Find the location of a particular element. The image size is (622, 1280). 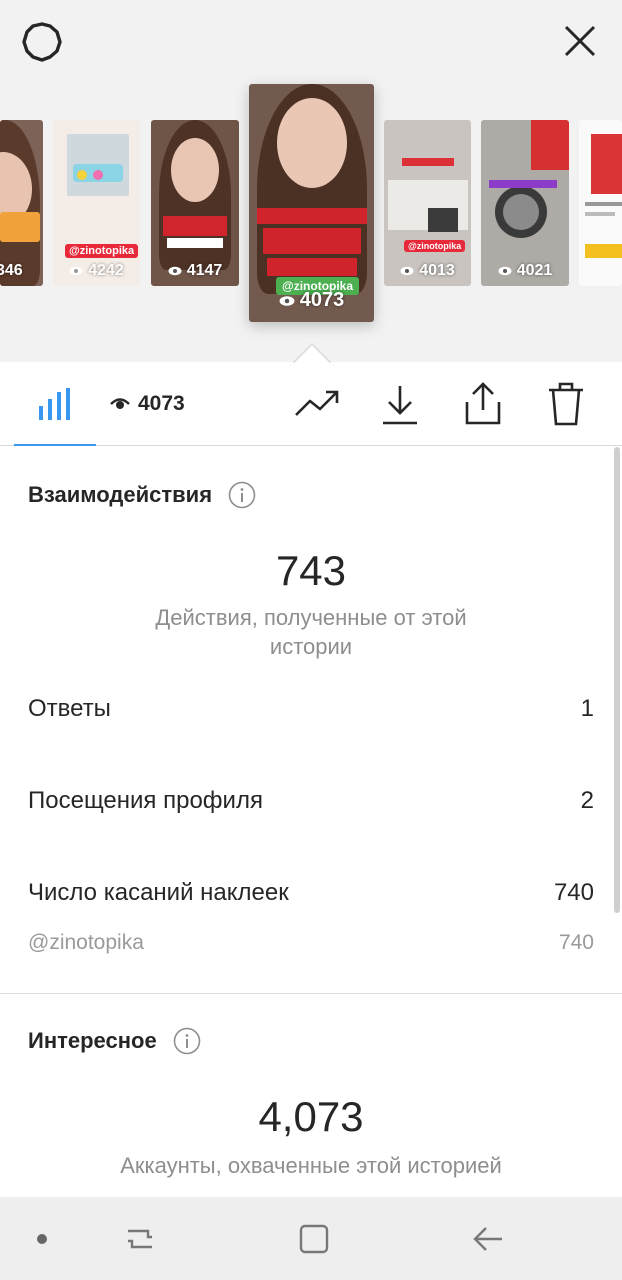

caret-outline is located at coordinates (312, 353).